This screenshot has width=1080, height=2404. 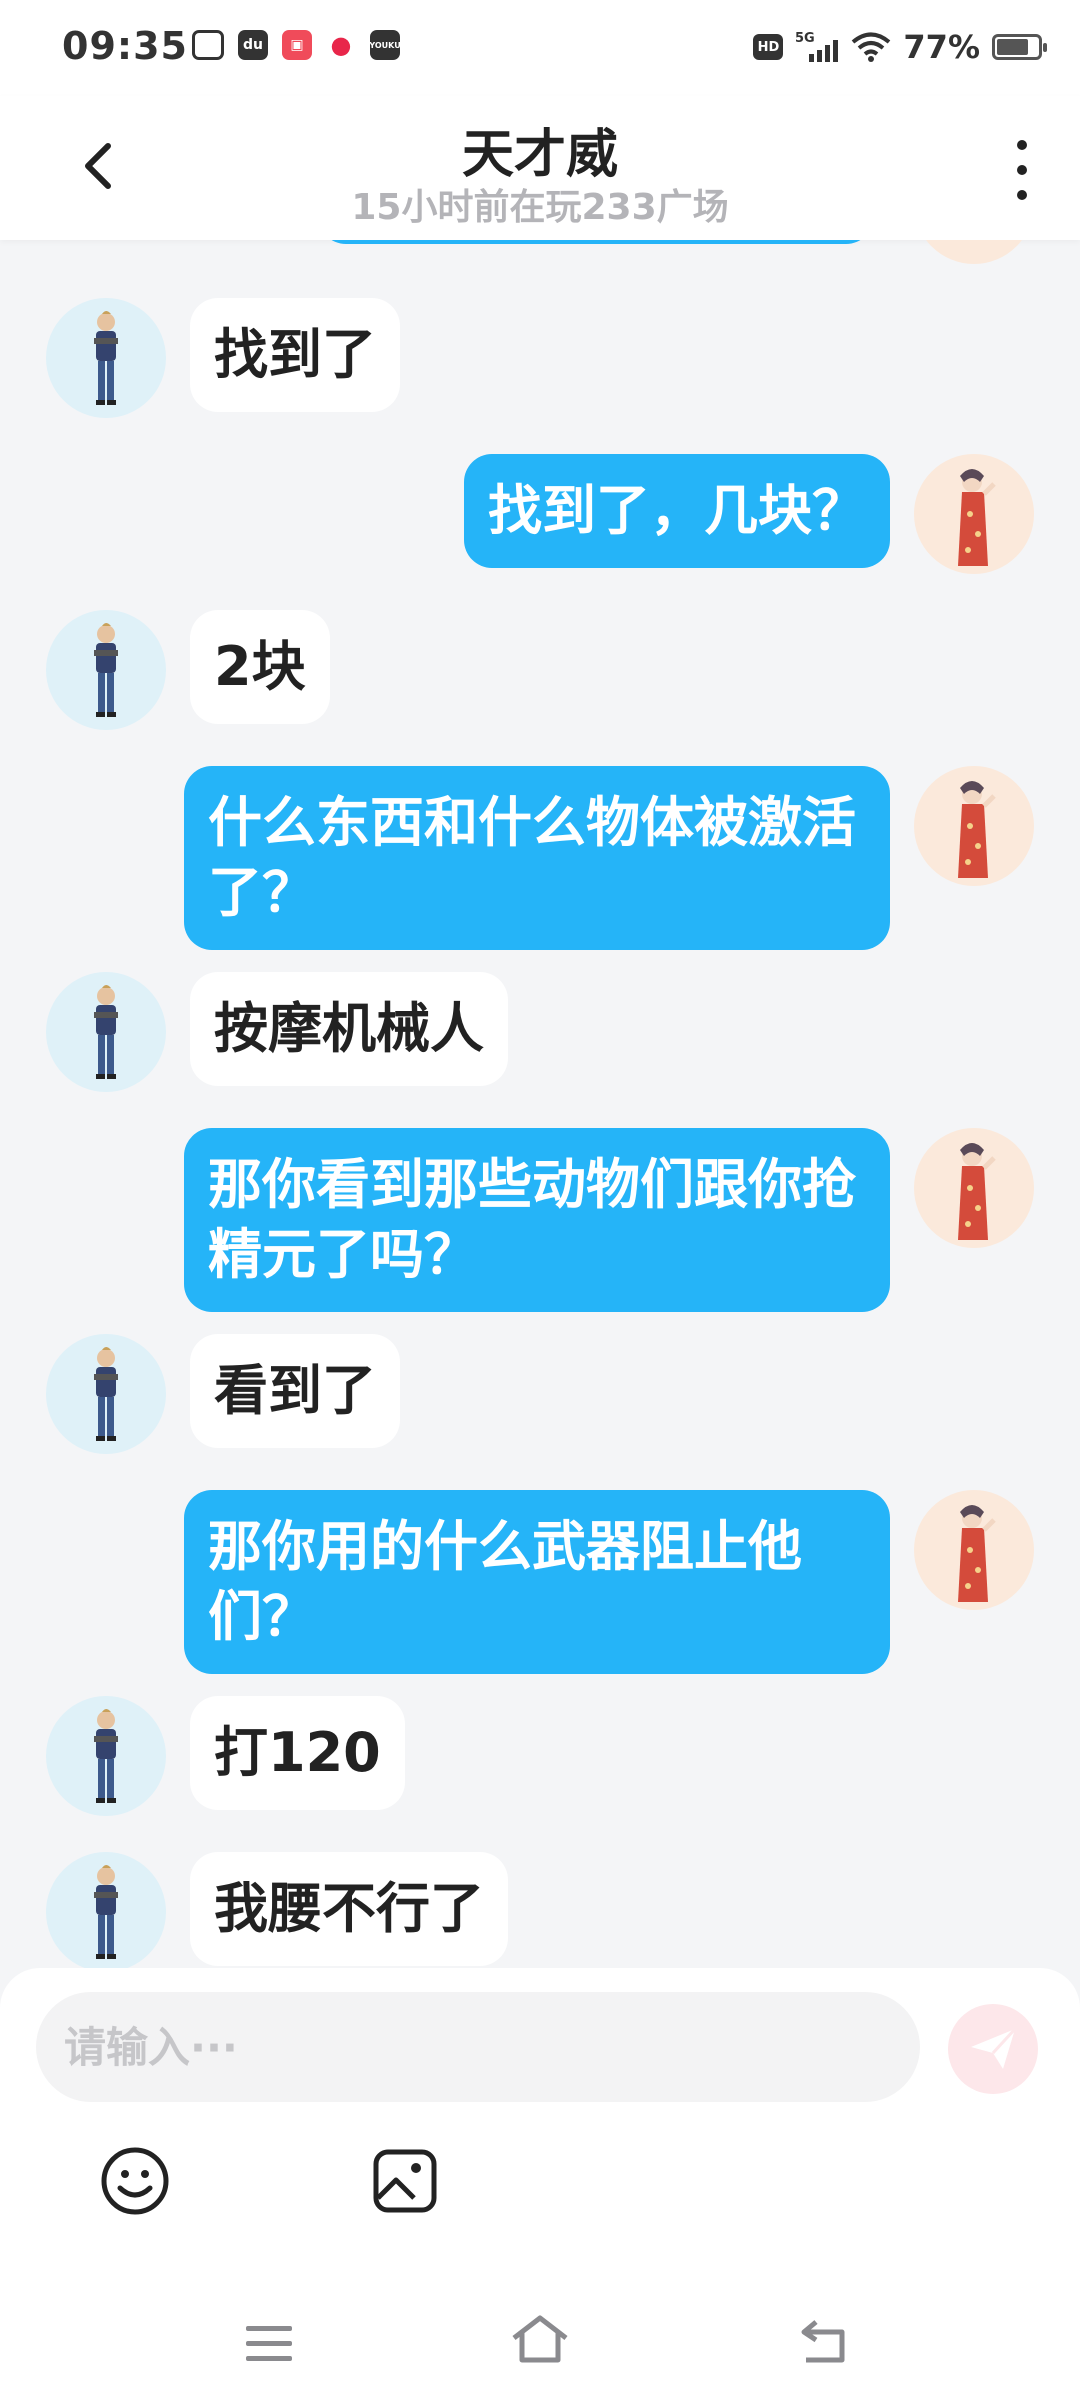 I want to click on message-row: 那你用的什么武器阻止他们？, so click(x=609, y=1582).